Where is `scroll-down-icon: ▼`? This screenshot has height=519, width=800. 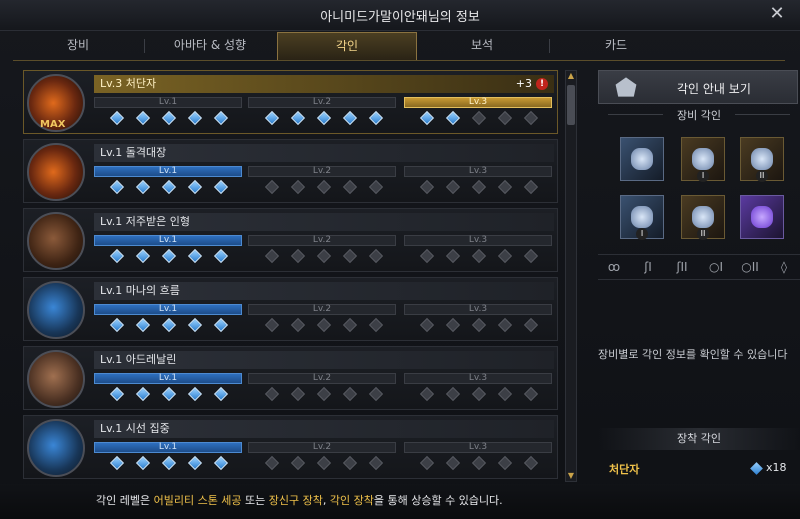
scroll-down-icon: ▼ is located at coordinates (571, 476).